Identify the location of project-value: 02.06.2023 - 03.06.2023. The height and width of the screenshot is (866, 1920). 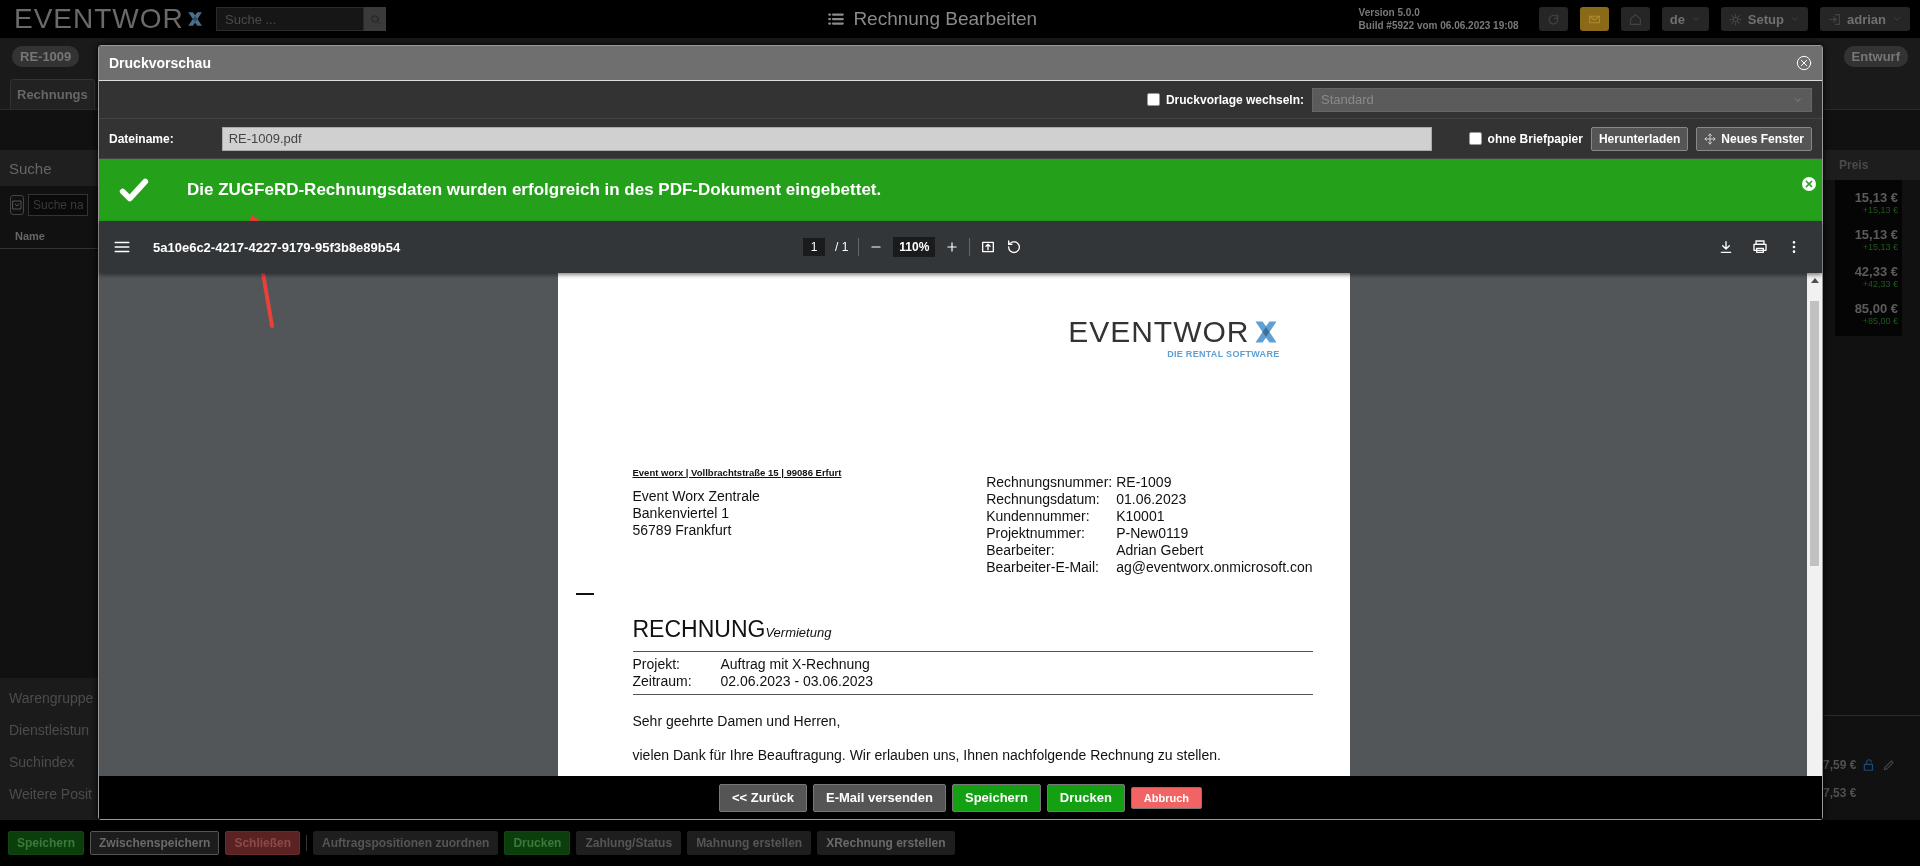
(797, 681).